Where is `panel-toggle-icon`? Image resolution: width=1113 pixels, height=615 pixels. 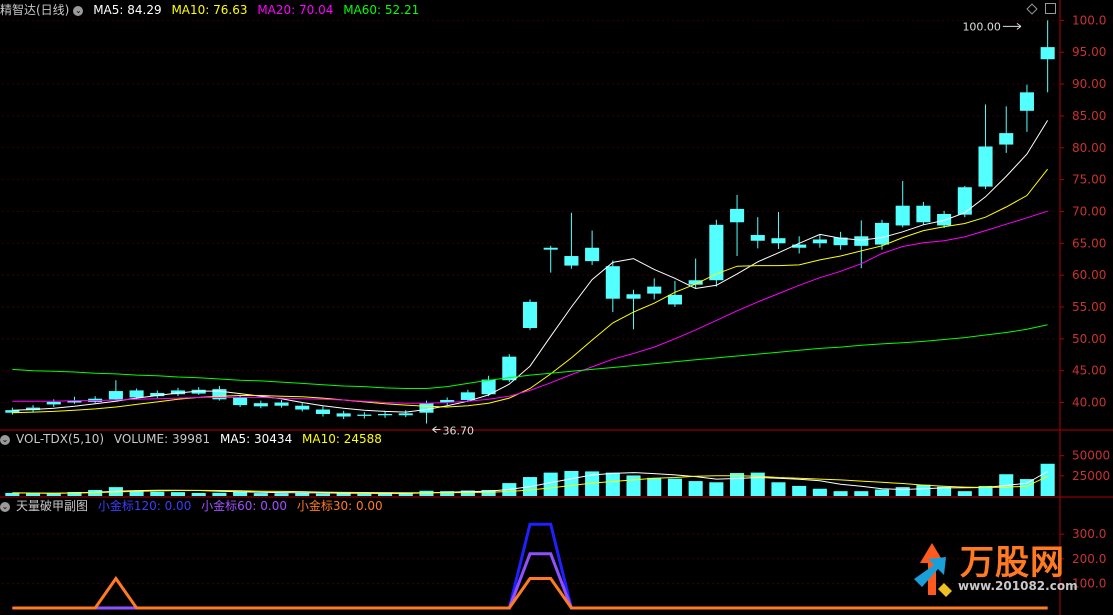
panel-toggle-icon is located at coordinates (1050, 8).